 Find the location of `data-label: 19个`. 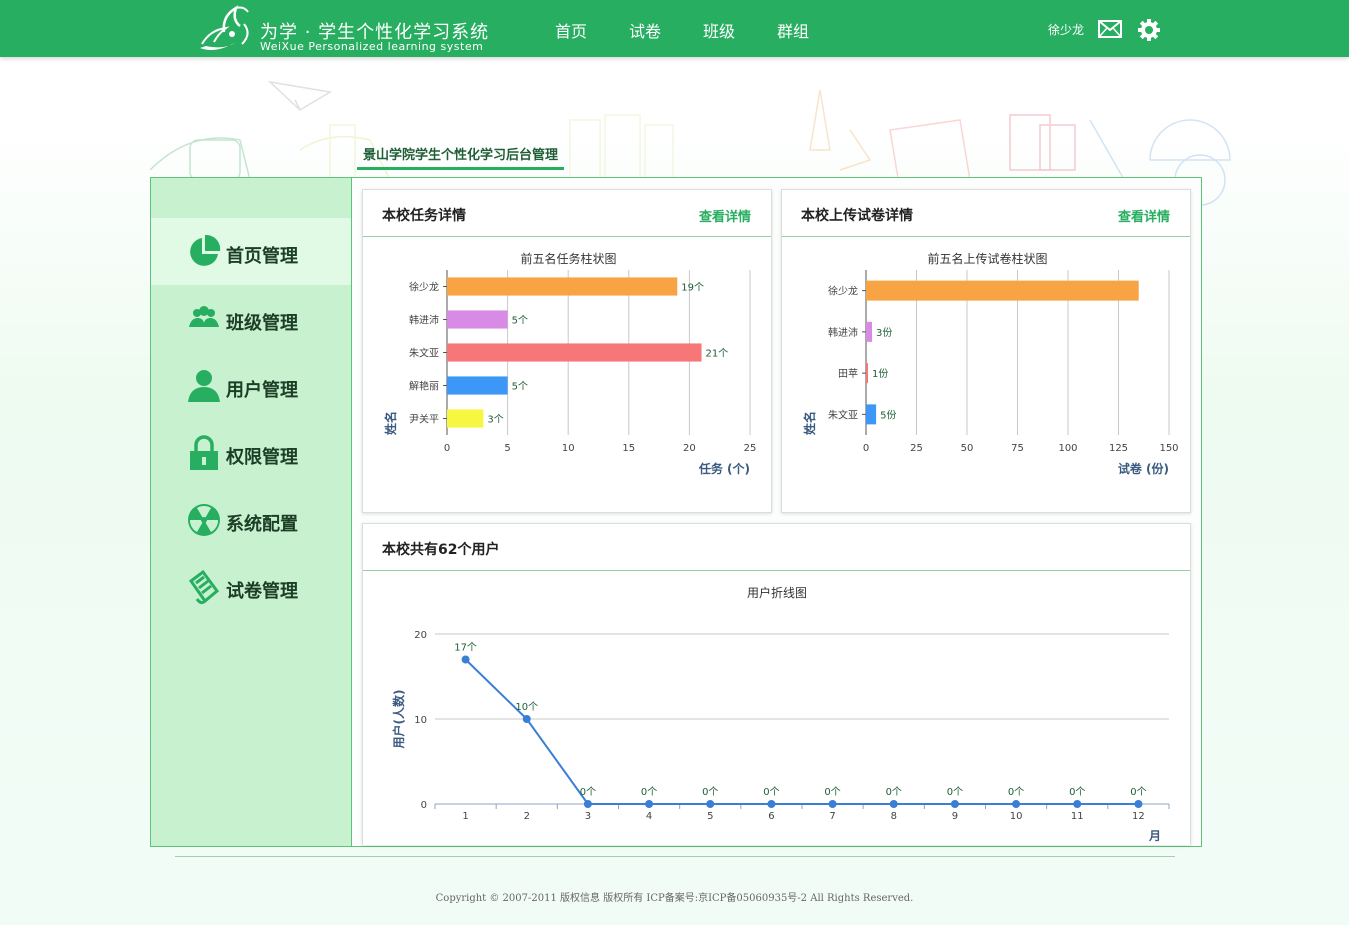

data-label: 19个 is located at coordinates (692, 288).